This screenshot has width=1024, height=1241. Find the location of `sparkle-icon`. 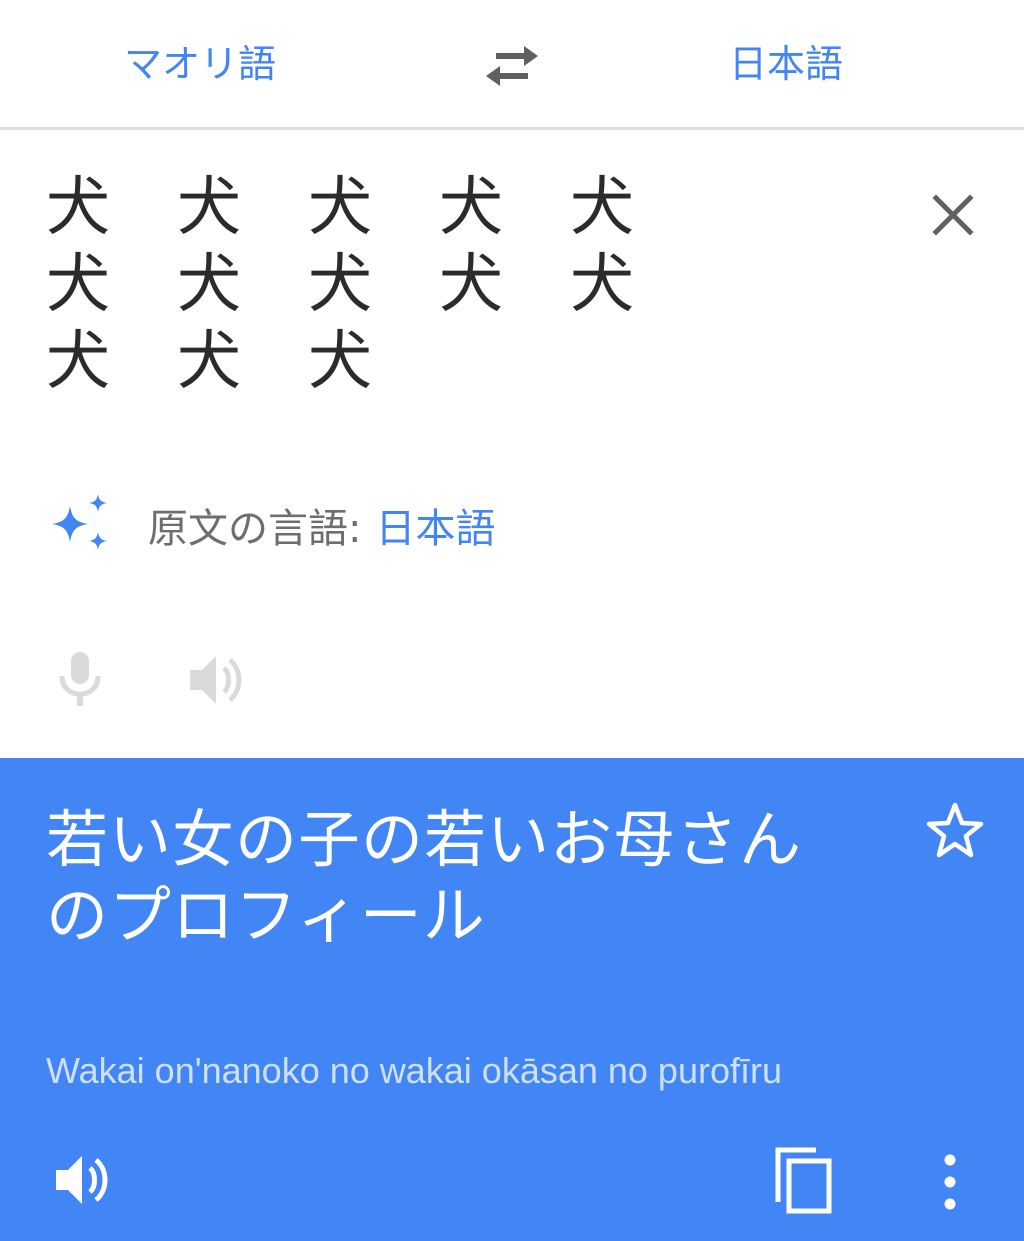

sparkle-icon is located at coordinates (79, 522).